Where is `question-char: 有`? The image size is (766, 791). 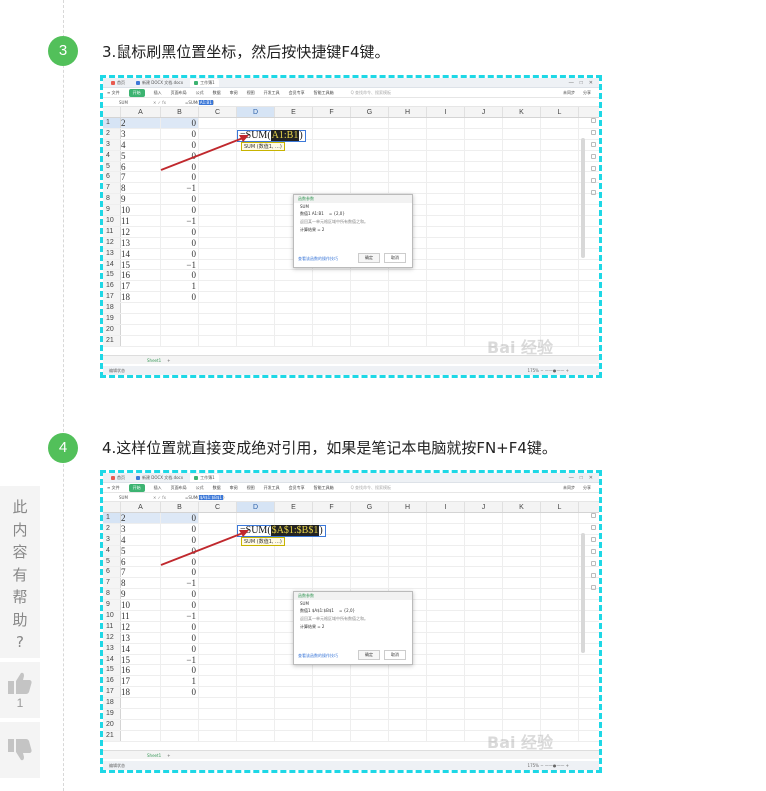
question-char: 有 is located at coordinates (20, 574).